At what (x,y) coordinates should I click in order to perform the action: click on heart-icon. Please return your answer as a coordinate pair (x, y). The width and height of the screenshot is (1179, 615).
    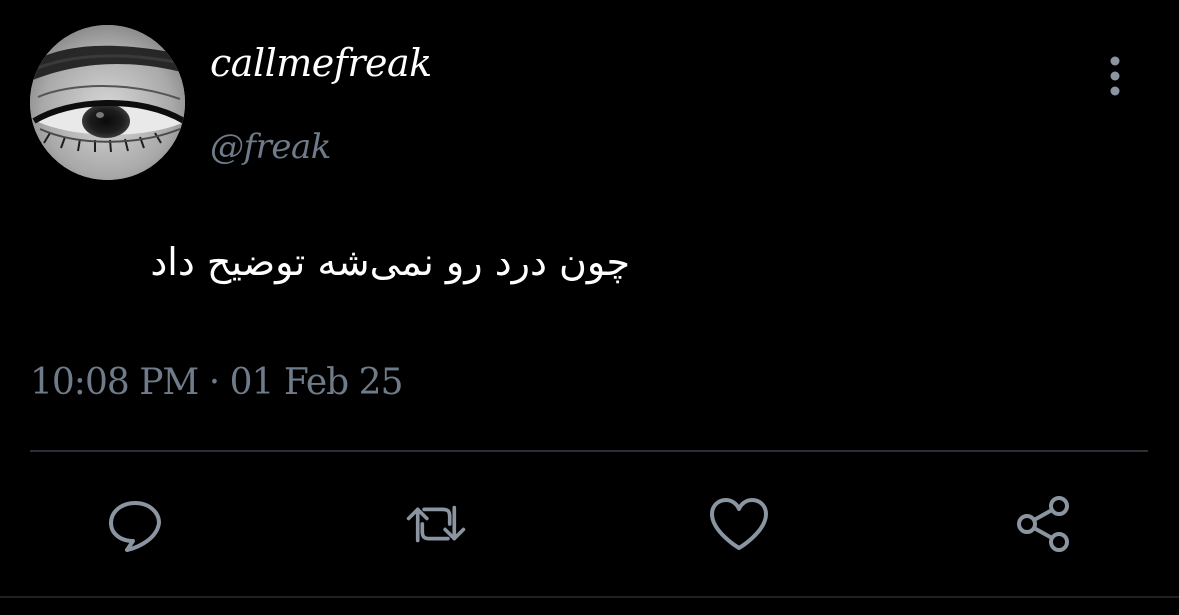
    Looking at the image, I should click on (739, 524).